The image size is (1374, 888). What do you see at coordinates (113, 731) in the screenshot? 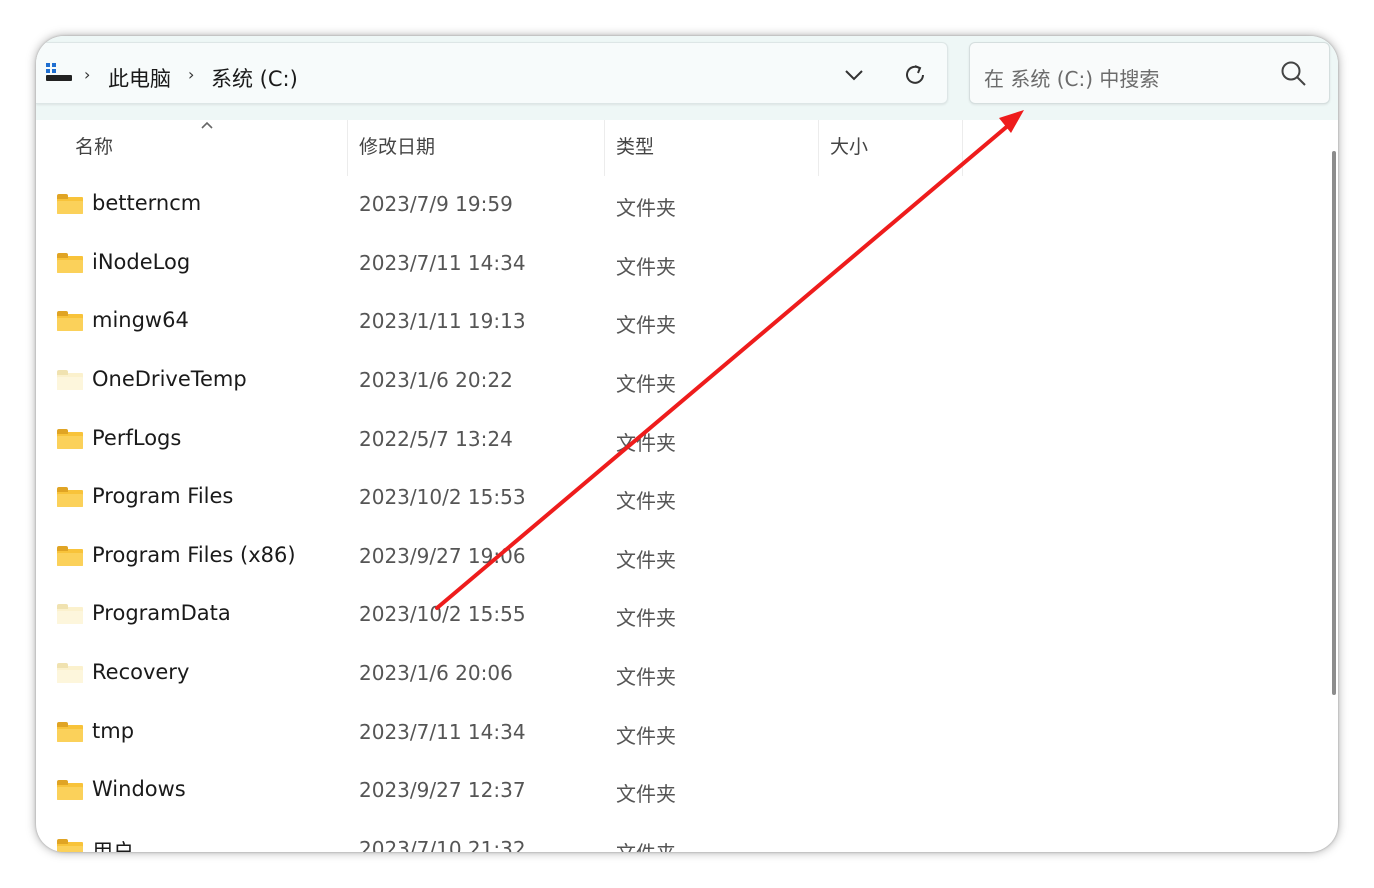
I see `file-name: tmp` at bounding box center [113, 731].